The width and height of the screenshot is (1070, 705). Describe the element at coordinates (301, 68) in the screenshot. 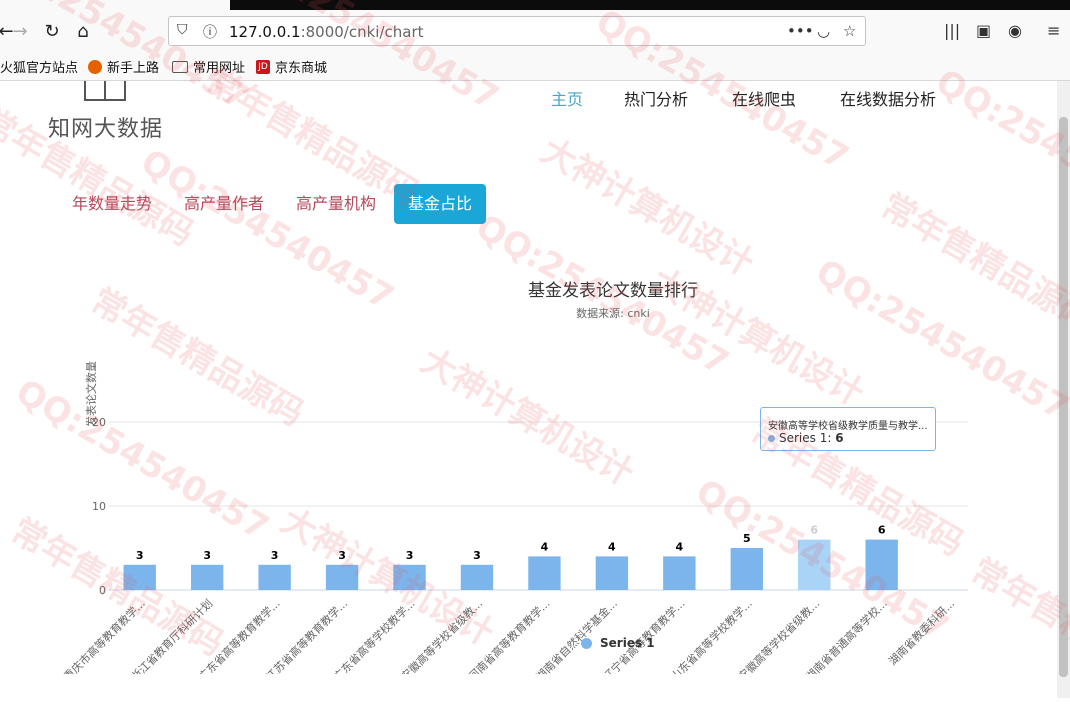

I see `bookmark-label: 京东商城` at that location.